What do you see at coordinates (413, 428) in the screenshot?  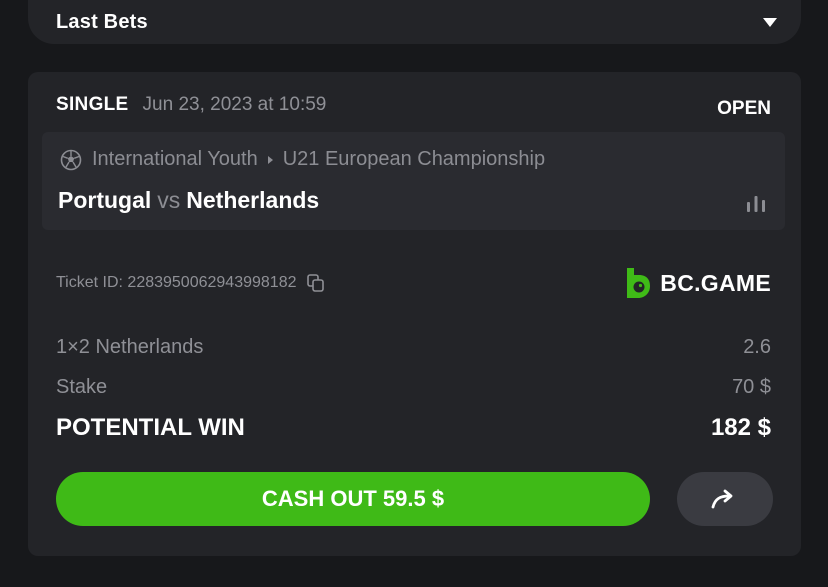 I see `potential-win-row: POTENTIAL WIN 182 $` at bounding box center [413, 428].